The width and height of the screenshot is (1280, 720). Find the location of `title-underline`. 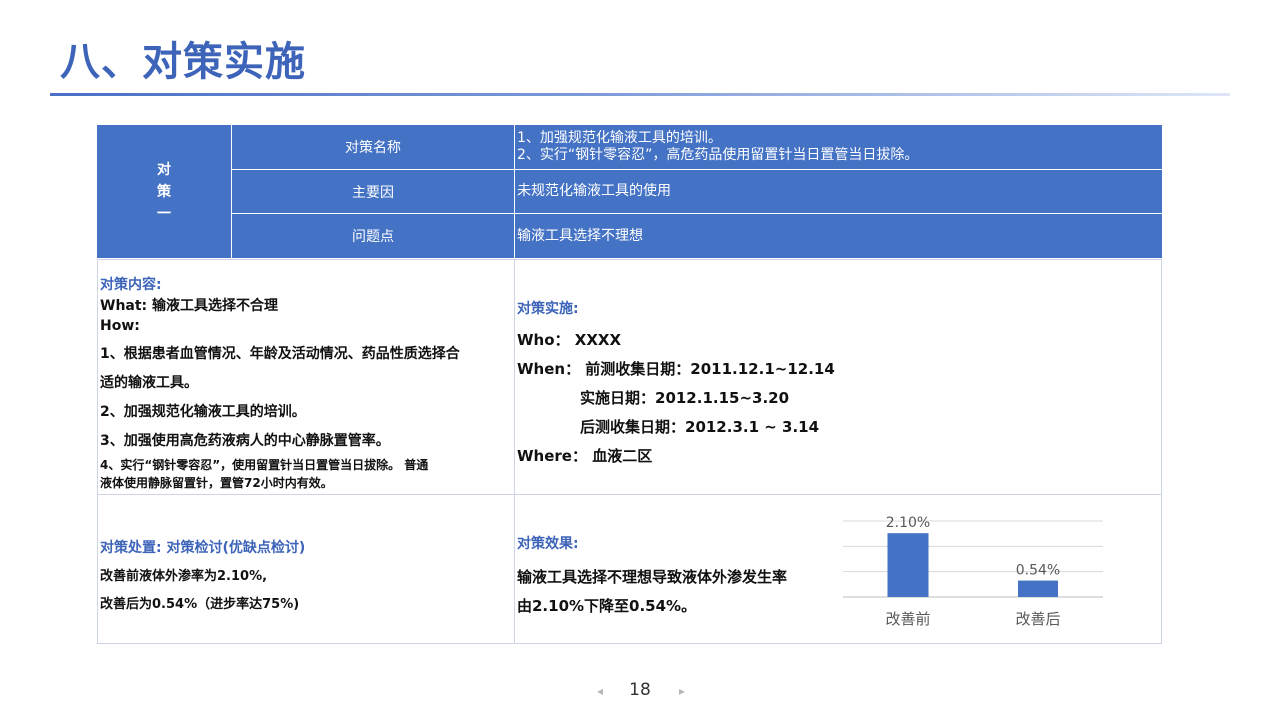

title-underline is located at coordinates (640, 94).